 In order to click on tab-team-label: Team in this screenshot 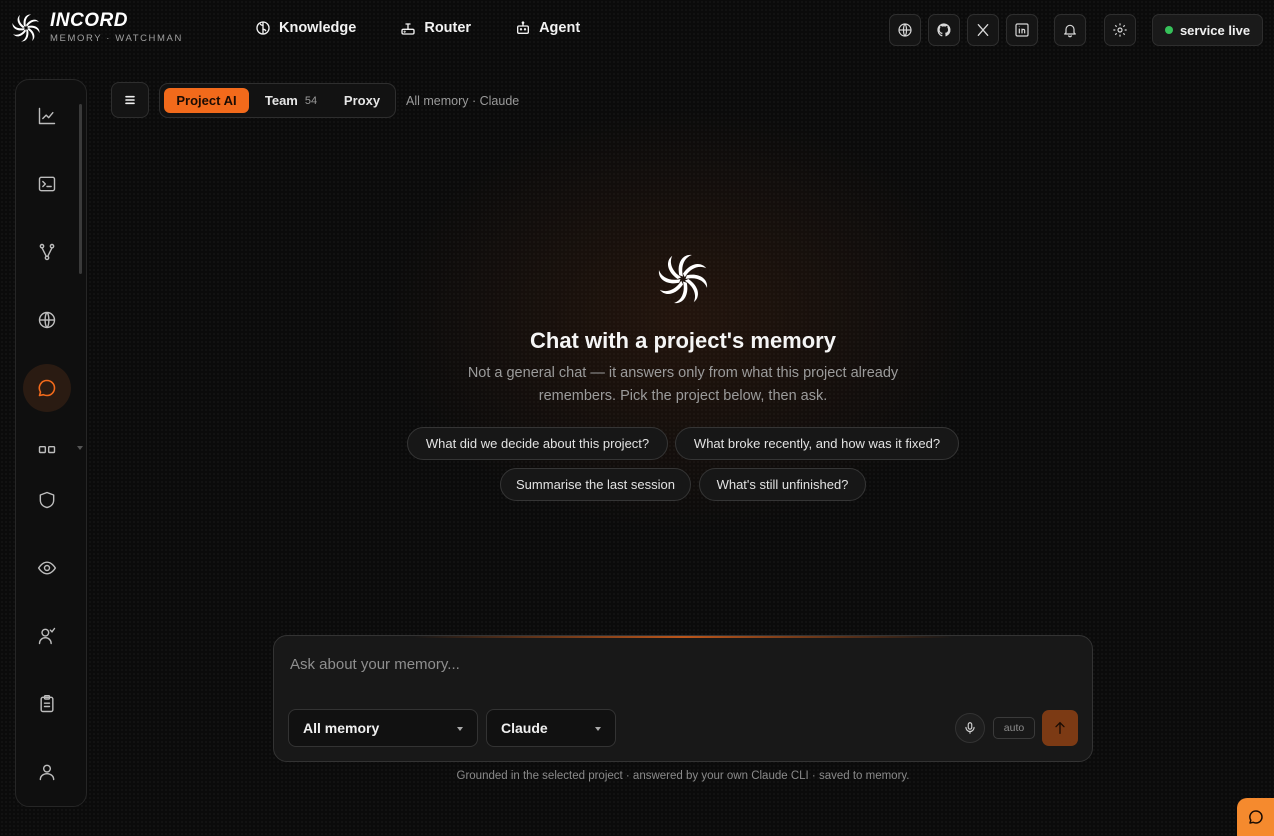, I will do `click(281, 100)`.